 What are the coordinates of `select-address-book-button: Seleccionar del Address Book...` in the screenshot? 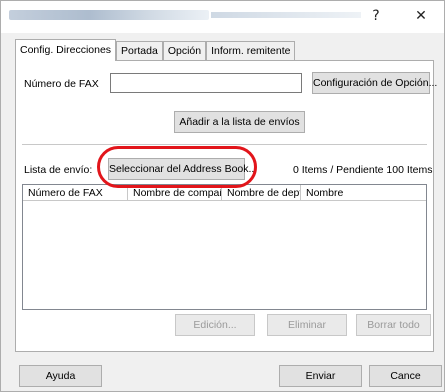 It's located at (182, 169).